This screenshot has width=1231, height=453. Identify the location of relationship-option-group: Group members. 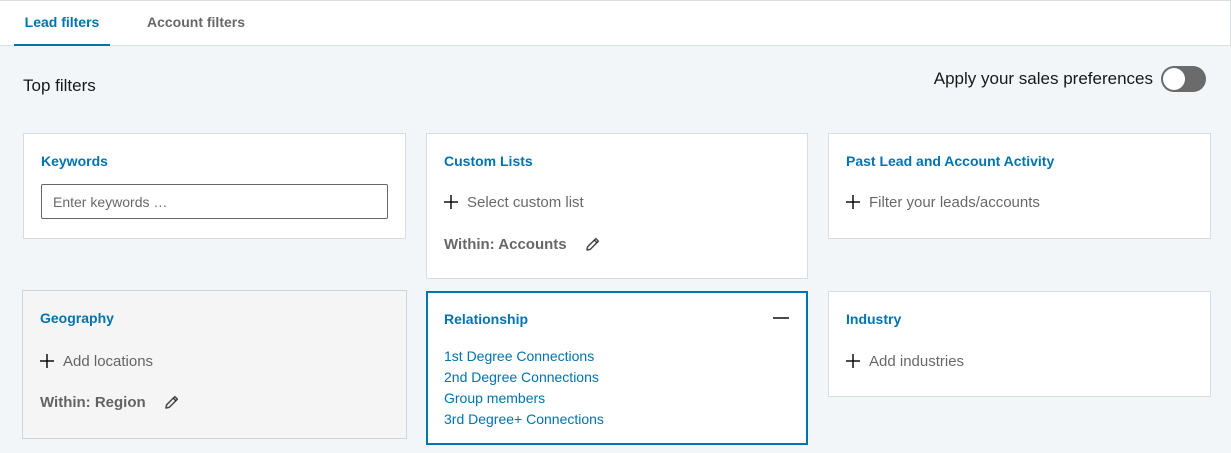
(524, 398).